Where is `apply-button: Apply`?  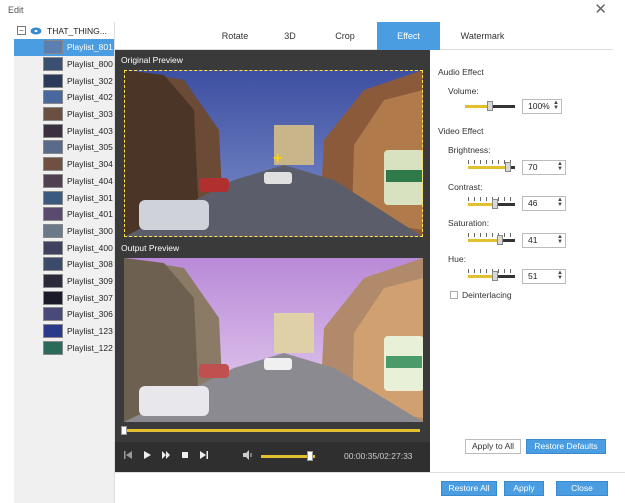 apply-button: Apply is located at coordinates (524, 488).